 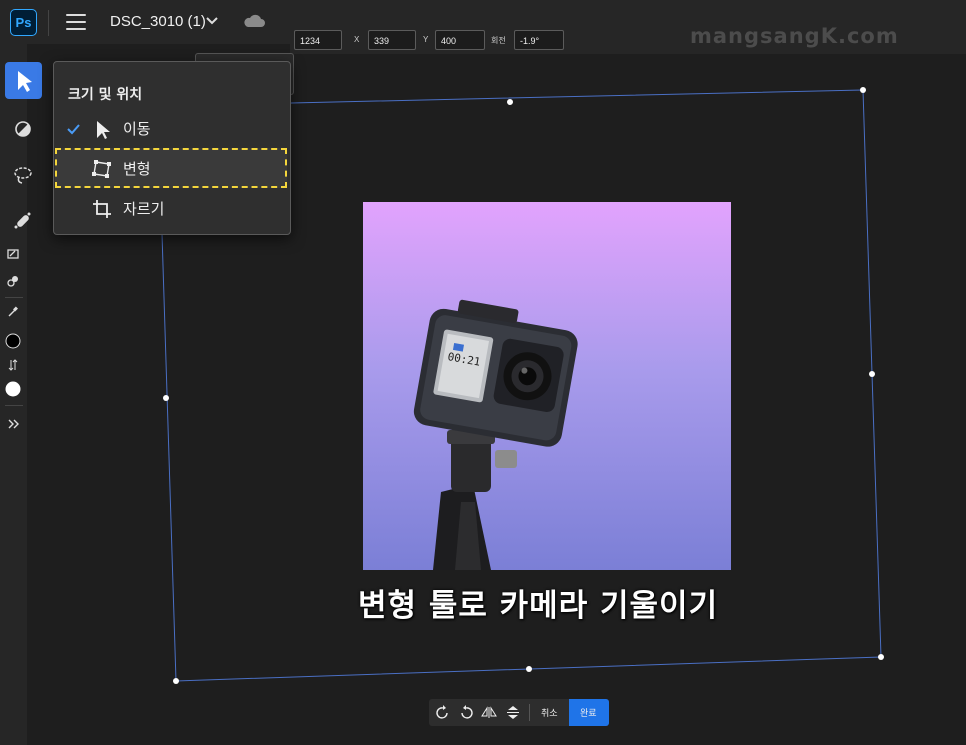 I want to click on menu-item-move: 이동, so click(x=172, y=128).